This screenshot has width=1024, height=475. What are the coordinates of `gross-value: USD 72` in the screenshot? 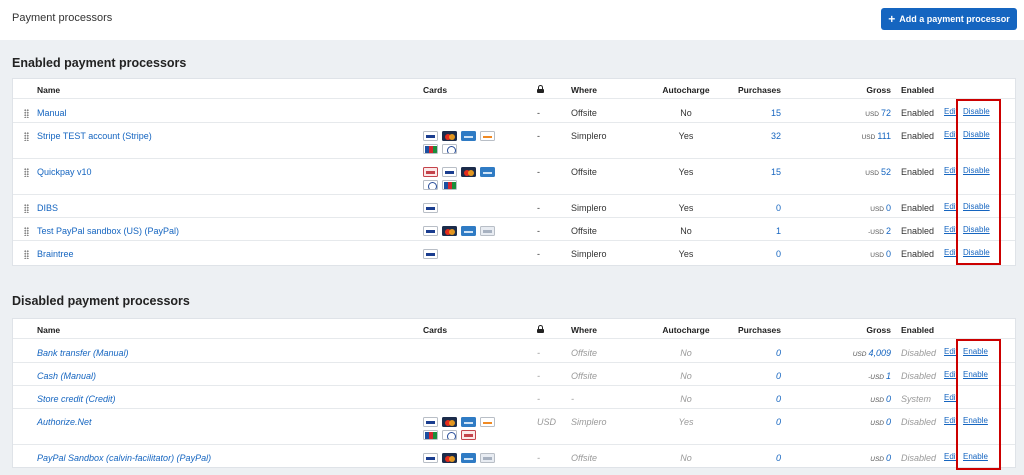 It's located at (861, 113).